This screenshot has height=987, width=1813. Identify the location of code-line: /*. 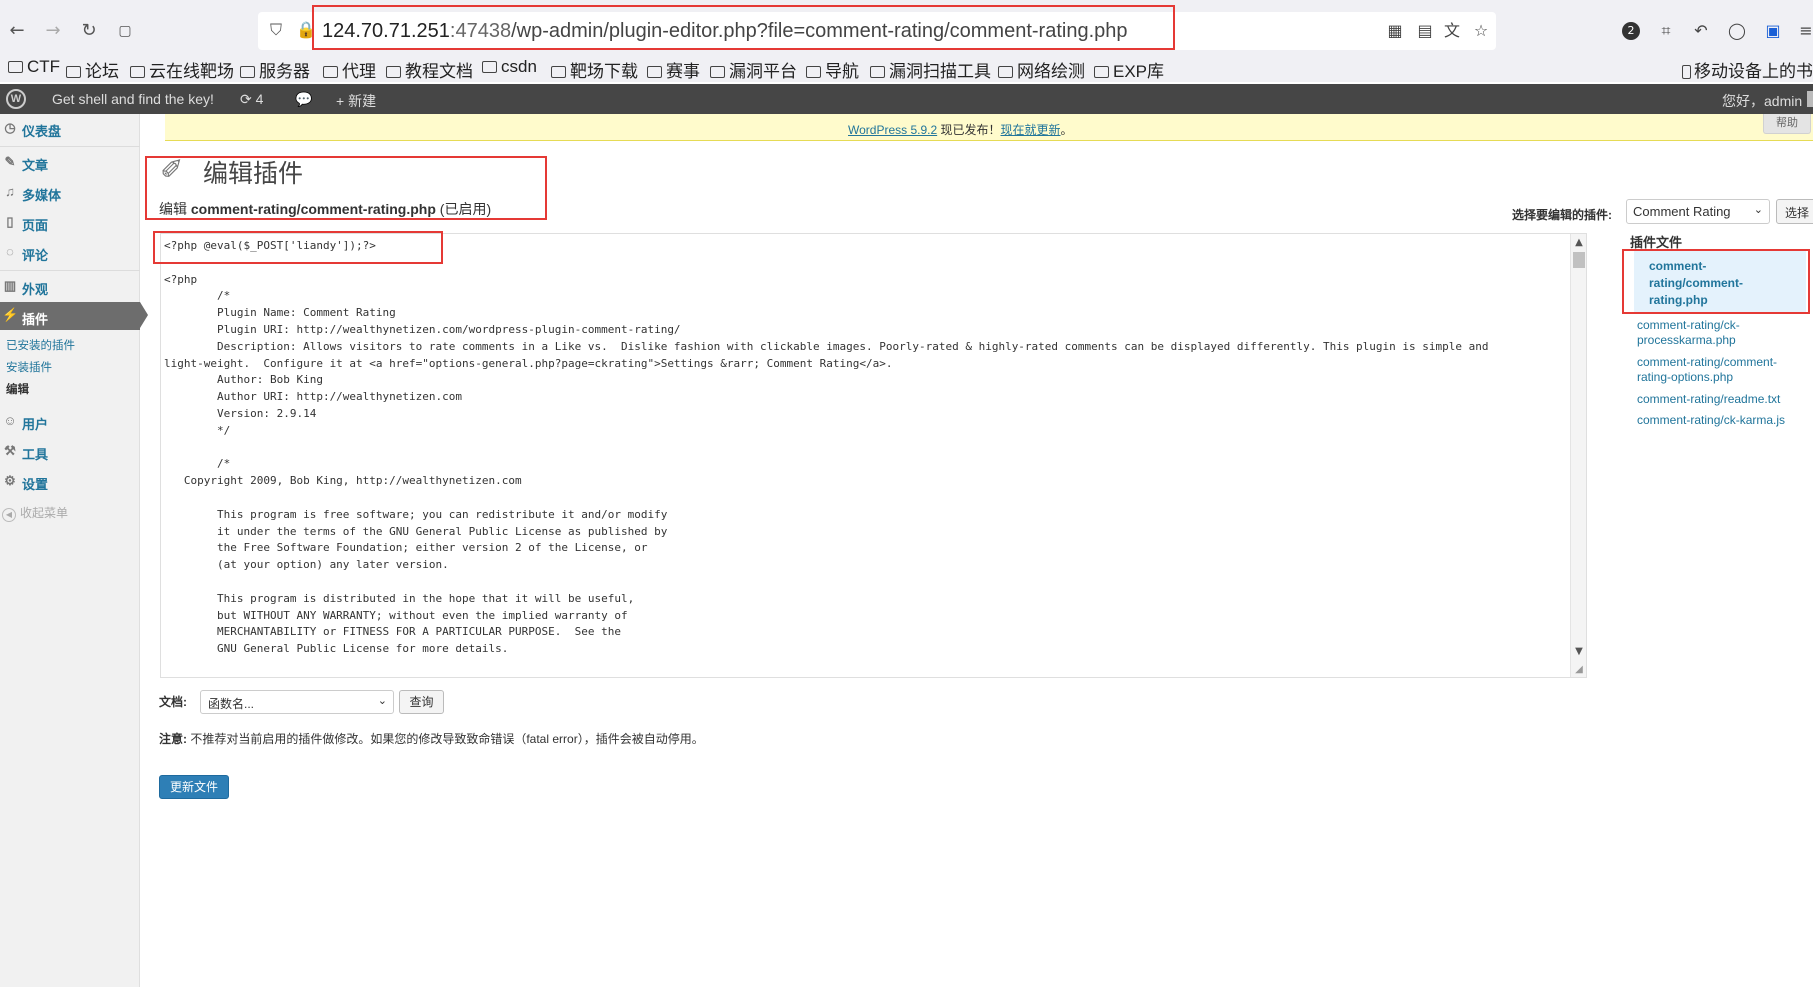
(197, 296).